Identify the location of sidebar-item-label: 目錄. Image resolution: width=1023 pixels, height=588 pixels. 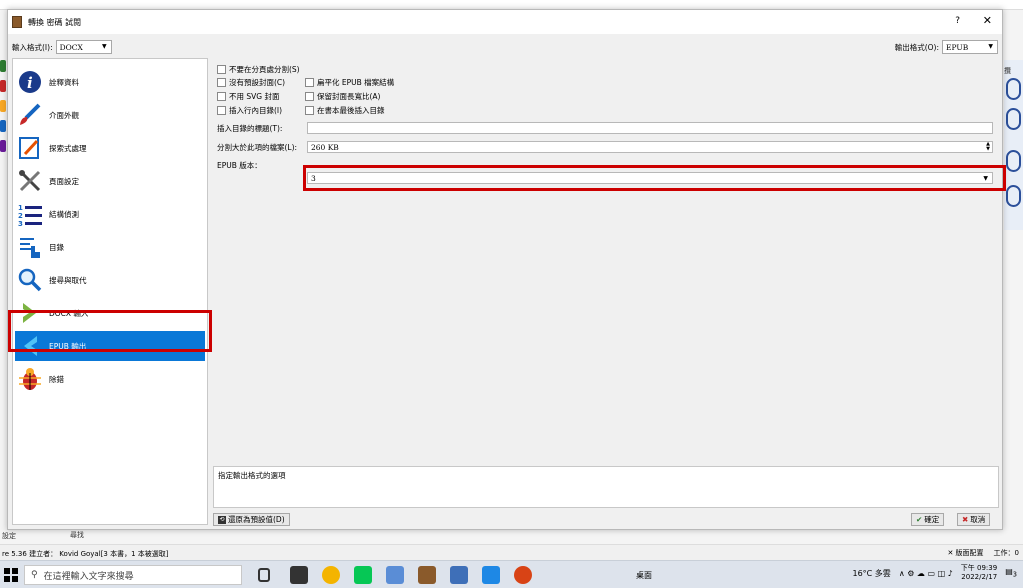
(56, 247).